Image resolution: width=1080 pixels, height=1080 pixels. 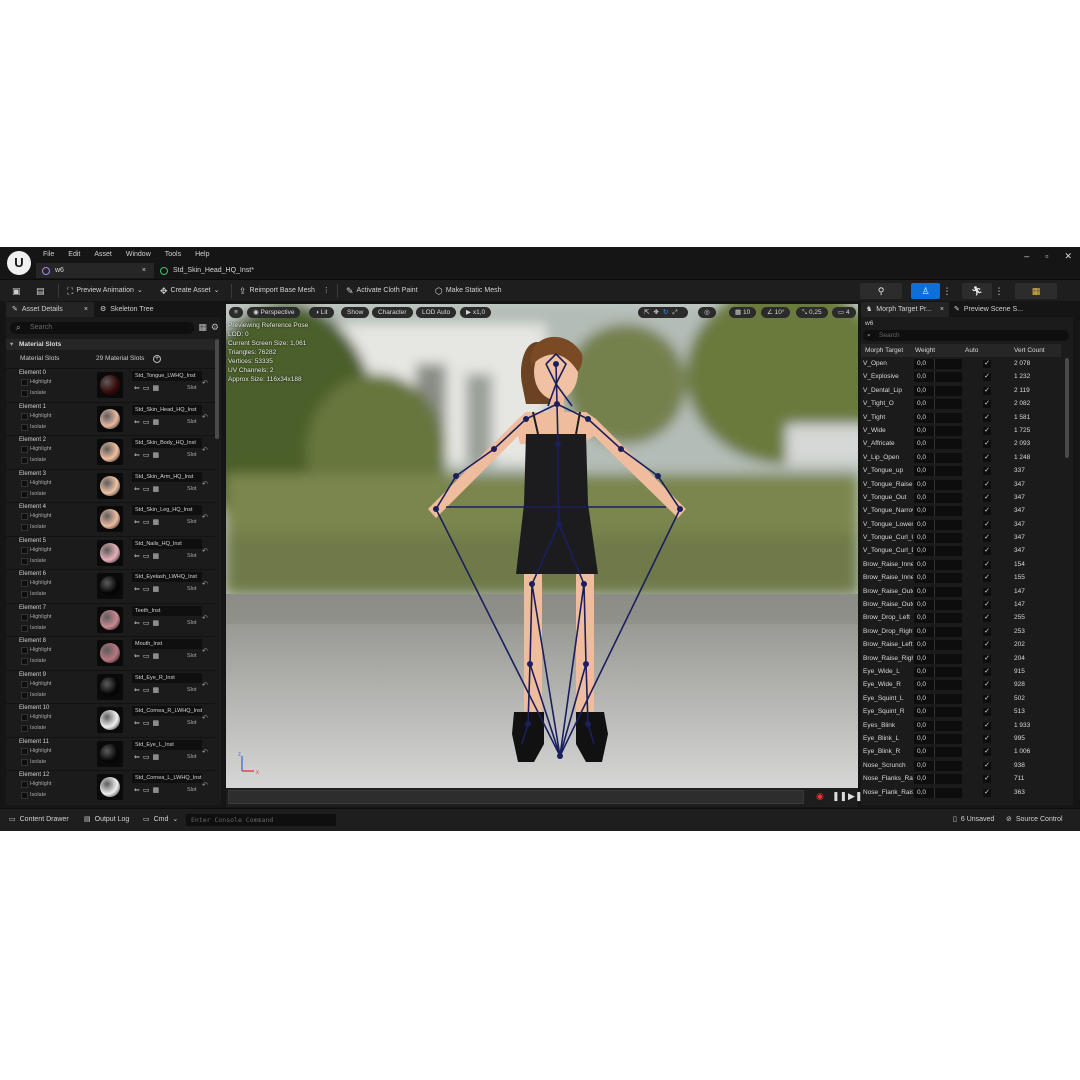 What do you see at coordinates (1026, 256) in the screenshot?
I see `minimize-icon: –` at bounding box center [1026, 256].